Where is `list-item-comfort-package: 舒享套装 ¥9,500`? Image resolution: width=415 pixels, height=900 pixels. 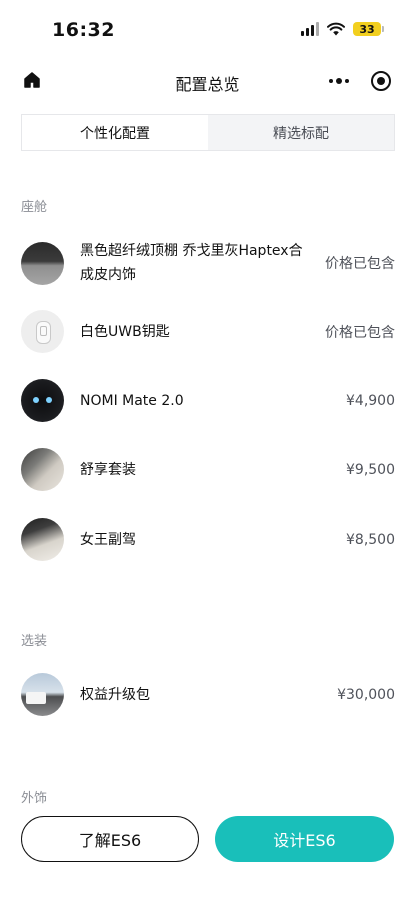
list-item-comfort-package: 舒享套装 ¥9,500 is located at coordinates (208, 469).